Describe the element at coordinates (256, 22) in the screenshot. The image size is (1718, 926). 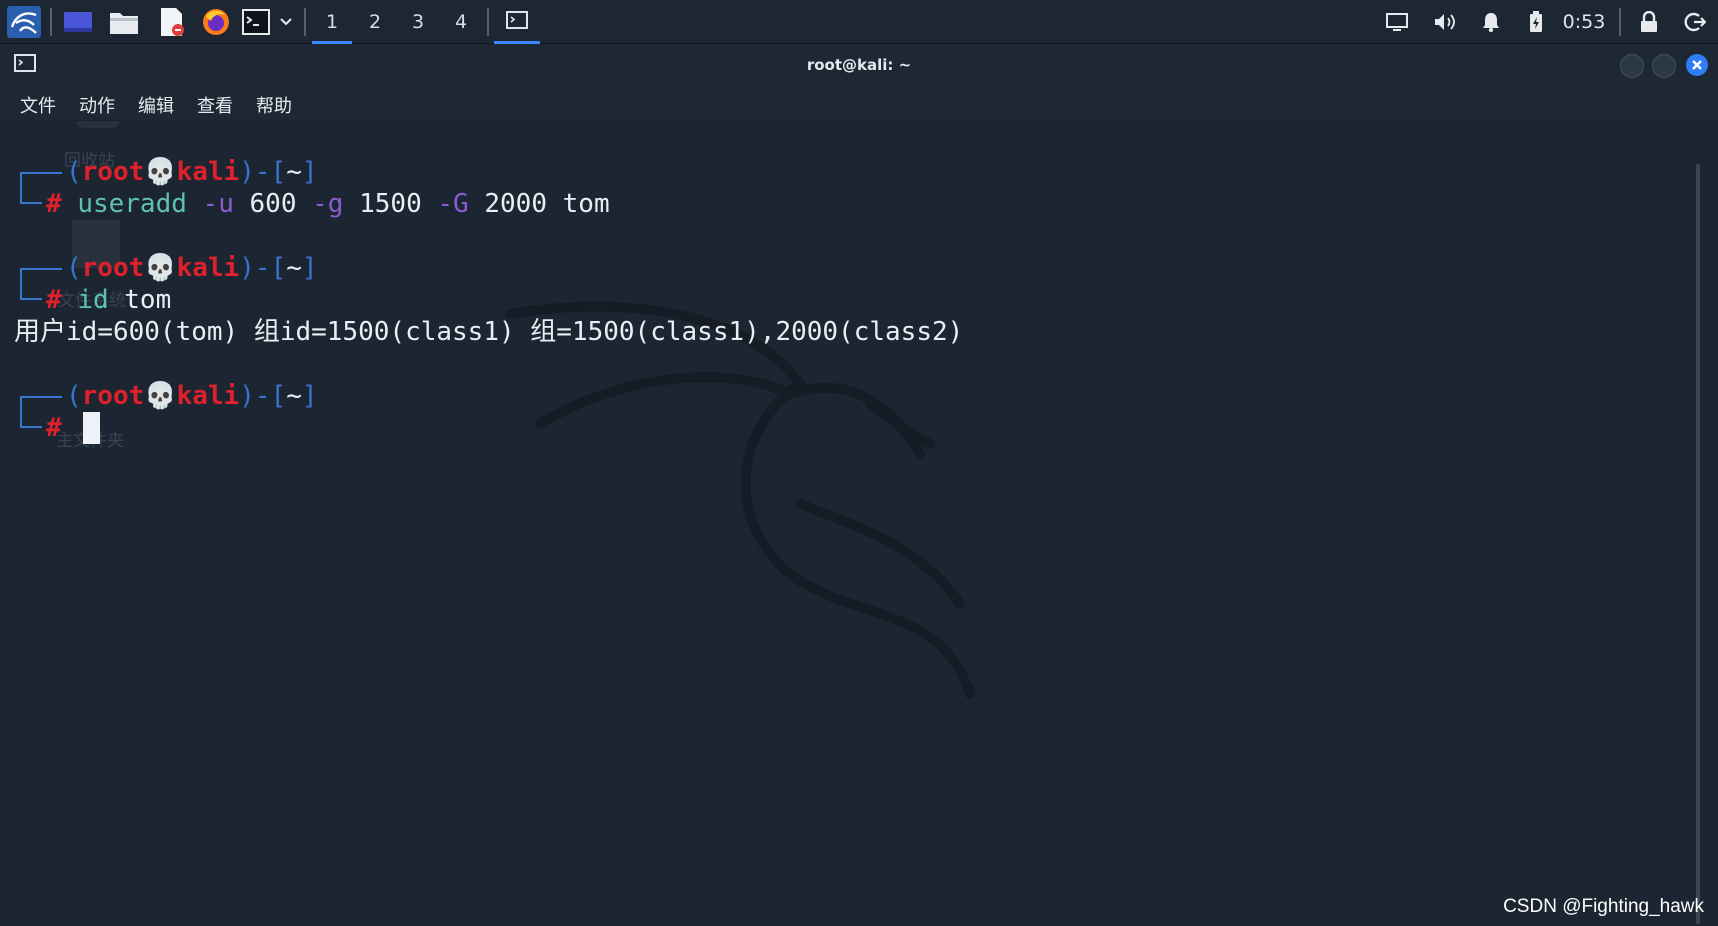
I see `terminal-icon` at that location.